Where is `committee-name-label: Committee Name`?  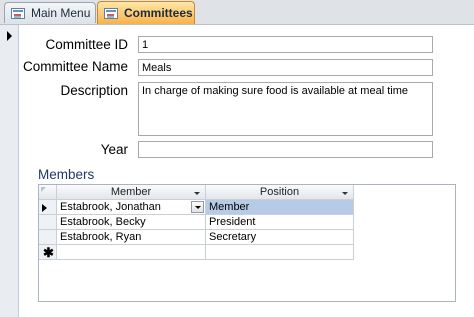
committee-name-label: Committee Name is located at coordinates (75, 66).